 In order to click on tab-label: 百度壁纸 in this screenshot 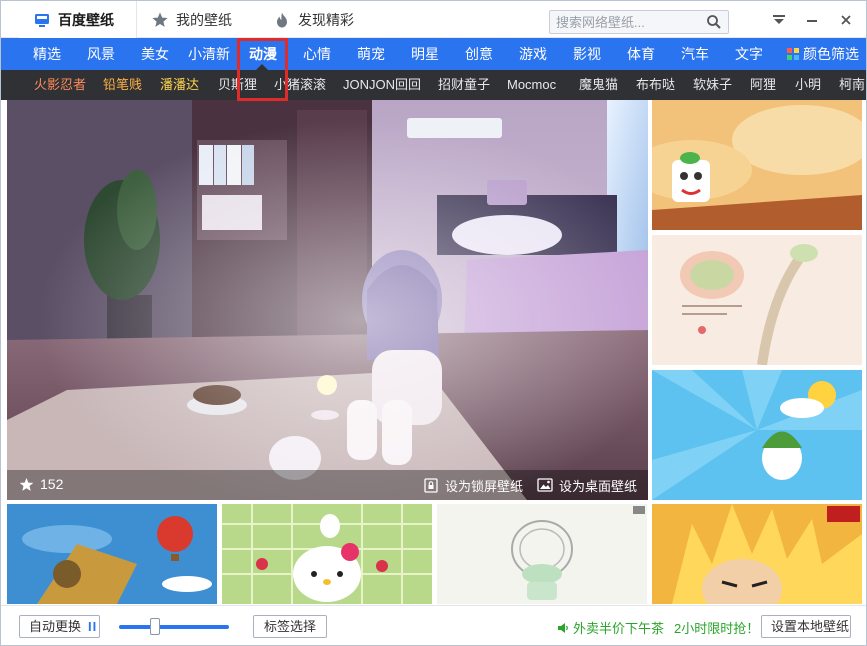, I will do `click(86, 19)`.